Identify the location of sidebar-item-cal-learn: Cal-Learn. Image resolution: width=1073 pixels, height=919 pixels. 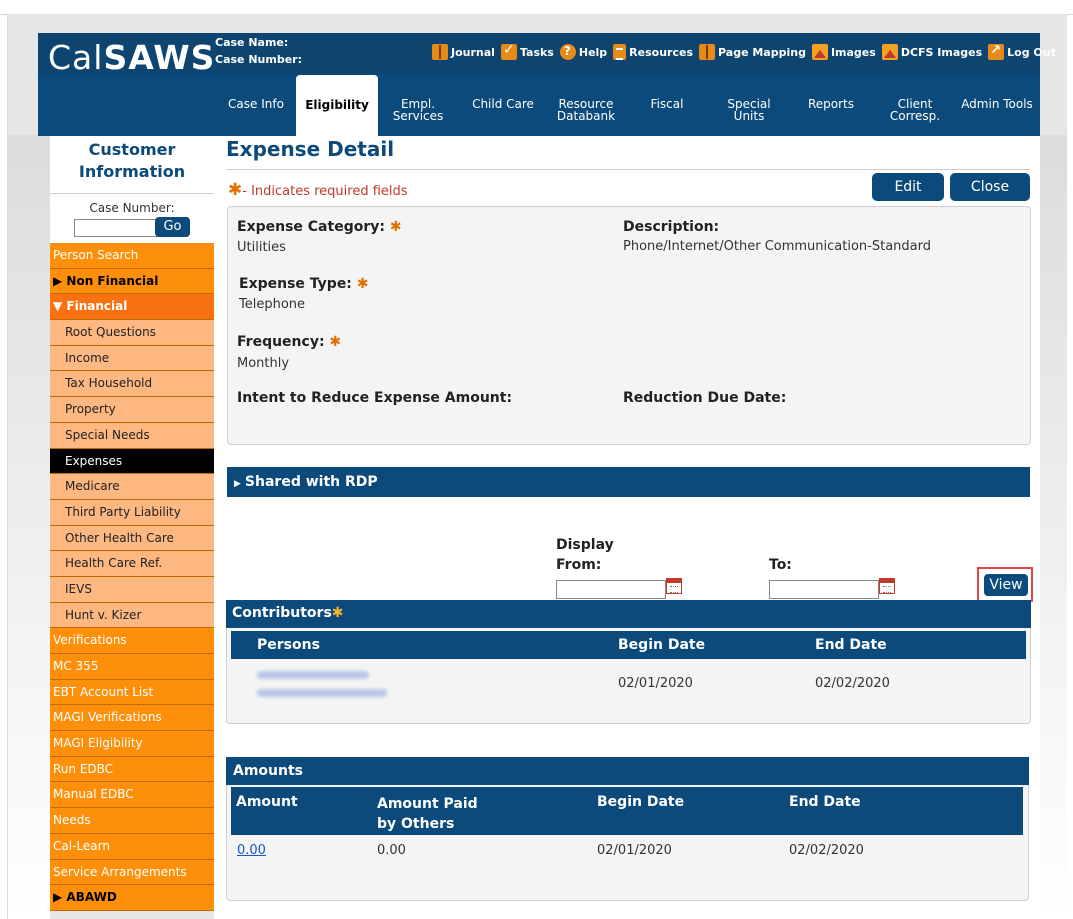
(132, 846).